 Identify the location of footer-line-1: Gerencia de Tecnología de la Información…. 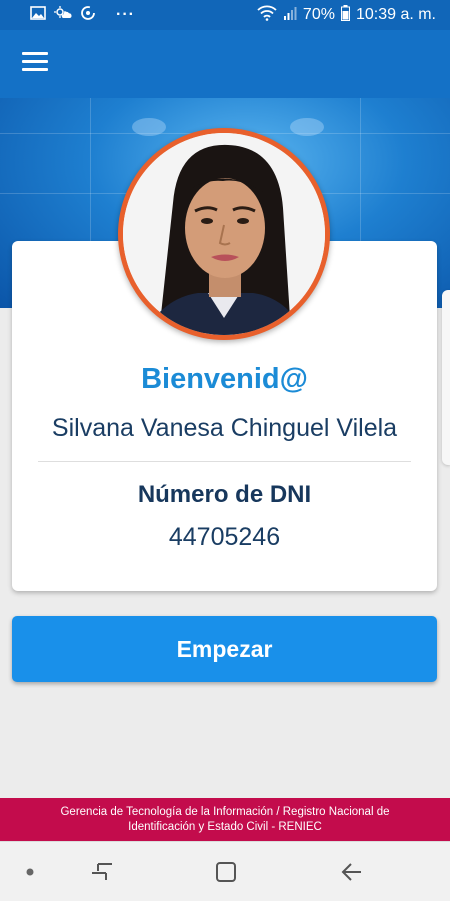
(225, 811).